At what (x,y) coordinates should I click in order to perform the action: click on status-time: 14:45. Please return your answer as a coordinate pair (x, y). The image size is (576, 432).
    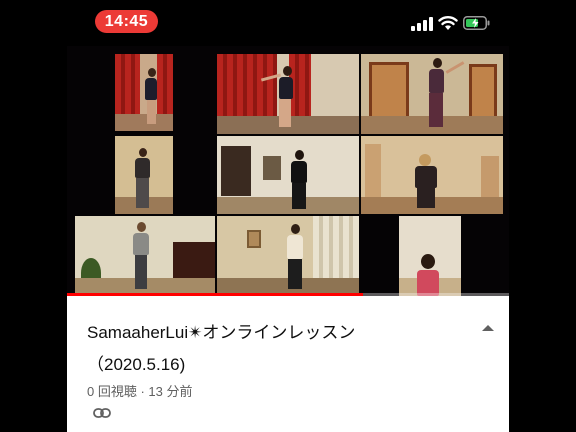
    Looking at the image, I should click on (126, 21).